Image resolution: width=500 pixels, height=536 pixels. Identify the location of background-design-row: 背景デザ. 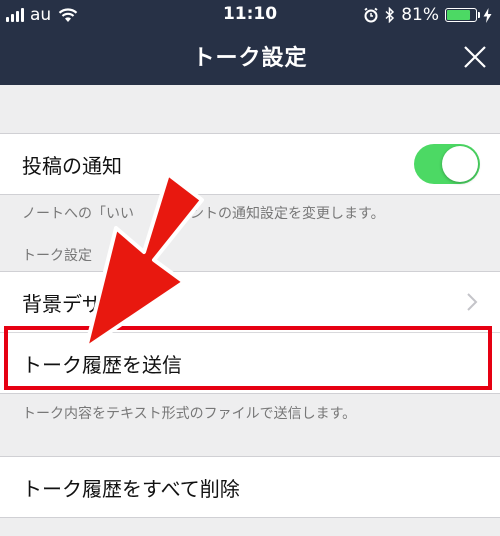
(250, 302).